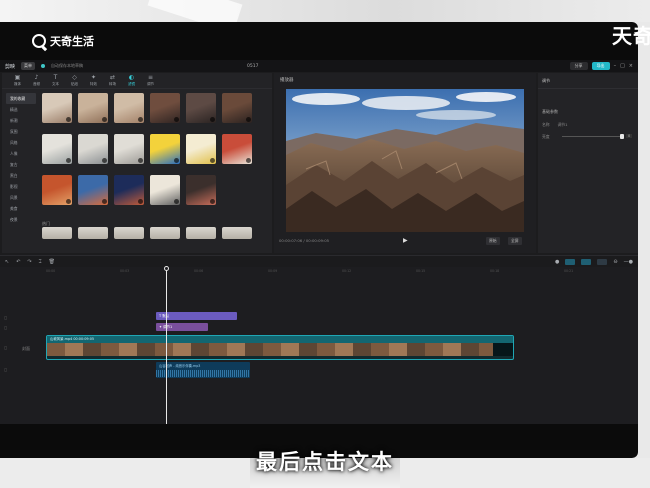 This screenshot has height=488, width=650. I want to click on category-item: 复古, so click(21, 164).